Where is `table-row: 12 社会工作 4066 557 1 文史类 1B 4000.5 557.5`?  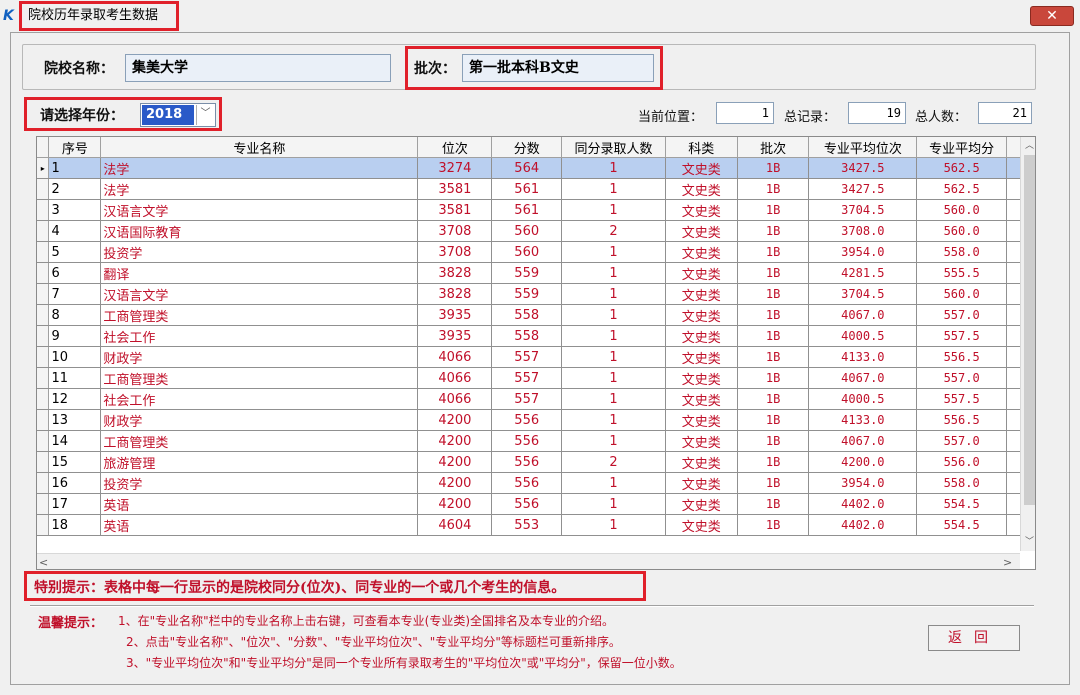 table-row: 12 社会工作 4066 557 1 文史类 1B 4000.5 557.5 is located at coordinates (536, 399).